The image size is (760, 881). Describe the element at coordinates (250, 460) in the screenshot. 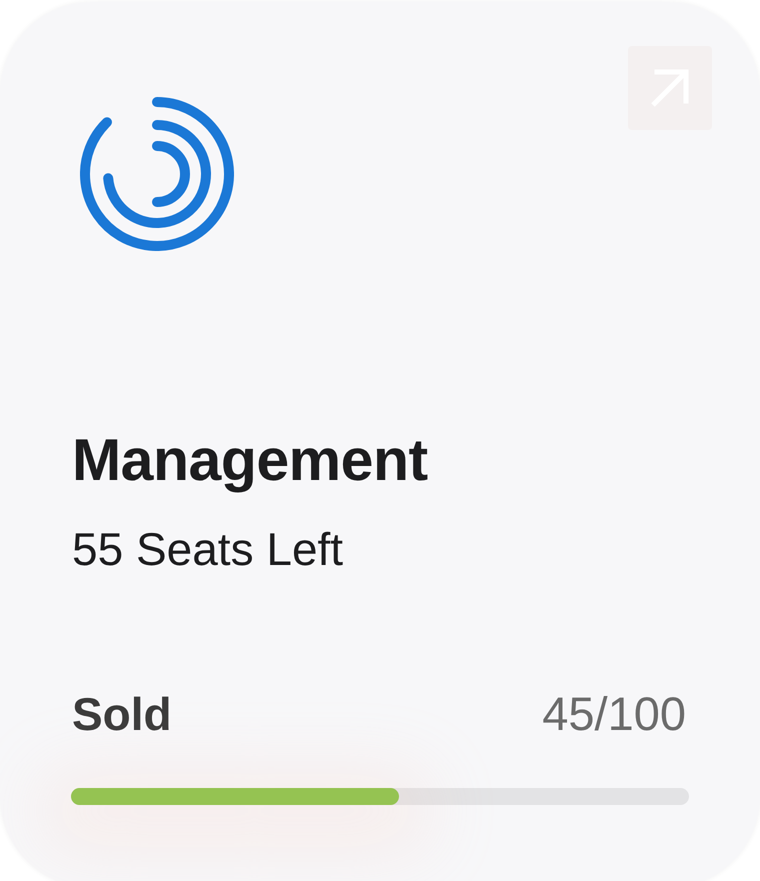

I see `card-title: Management` at that location.